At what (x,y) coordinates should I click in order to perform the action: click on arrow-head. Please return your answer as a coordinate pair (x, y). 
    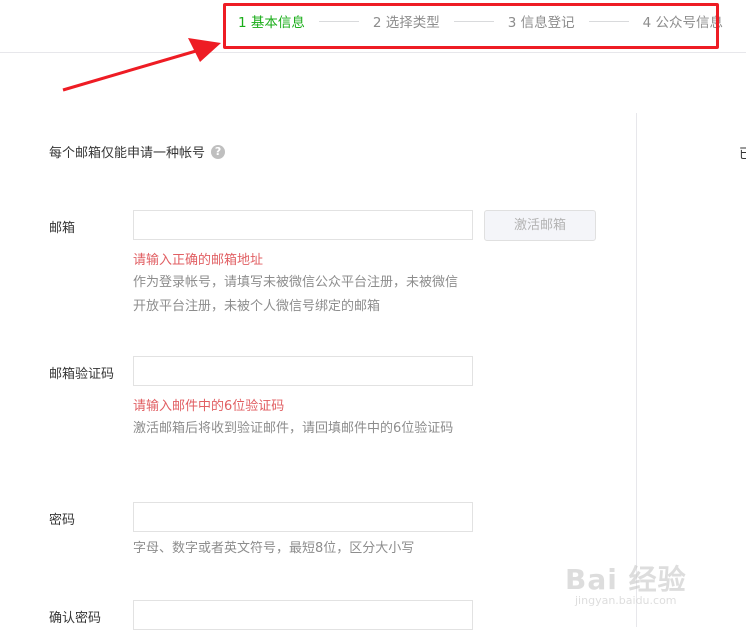
    Looking at the image, I should click on (204, 50).